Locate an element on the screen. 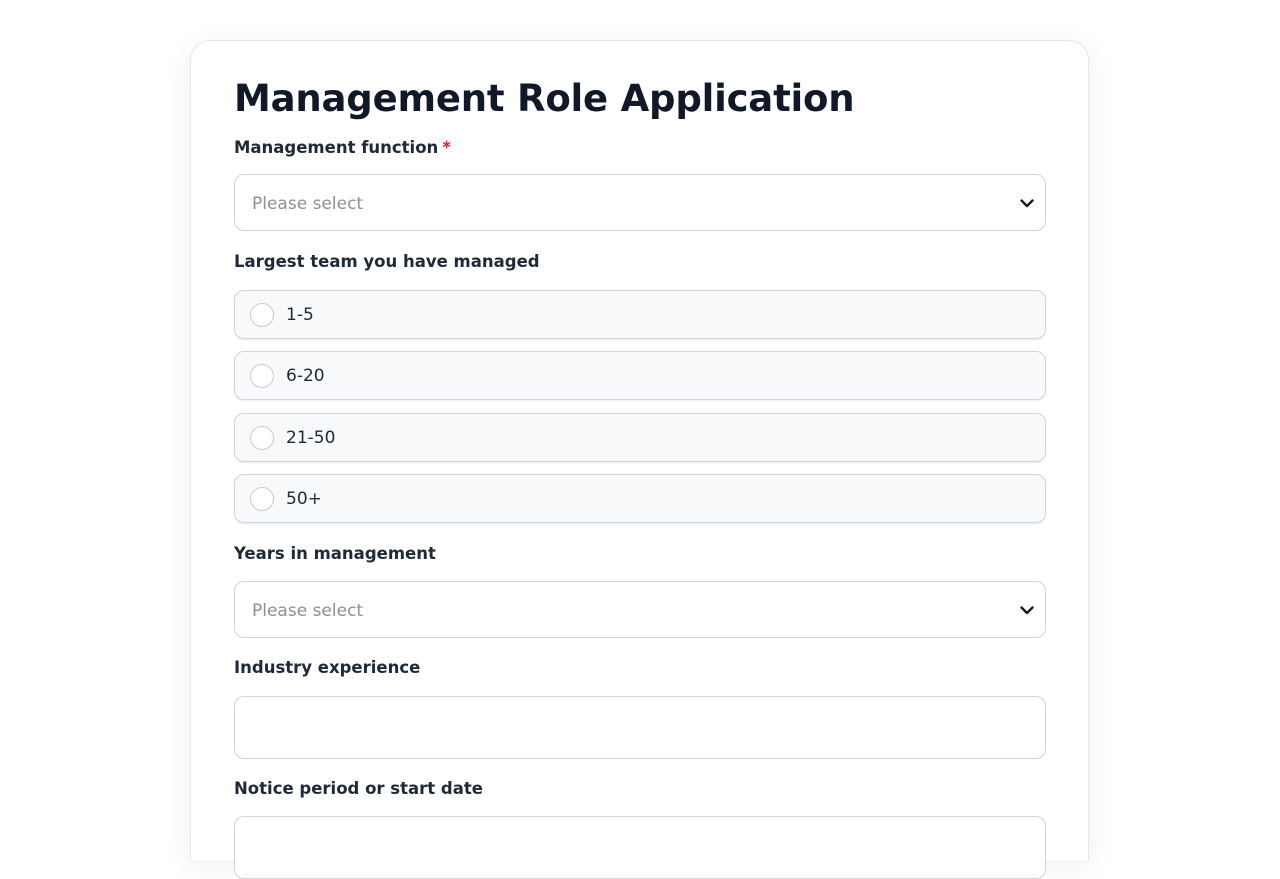 The width and height of the screenshot is (1280, 879). management-function-placeholder: Please select is located at coordinates (308, 204).